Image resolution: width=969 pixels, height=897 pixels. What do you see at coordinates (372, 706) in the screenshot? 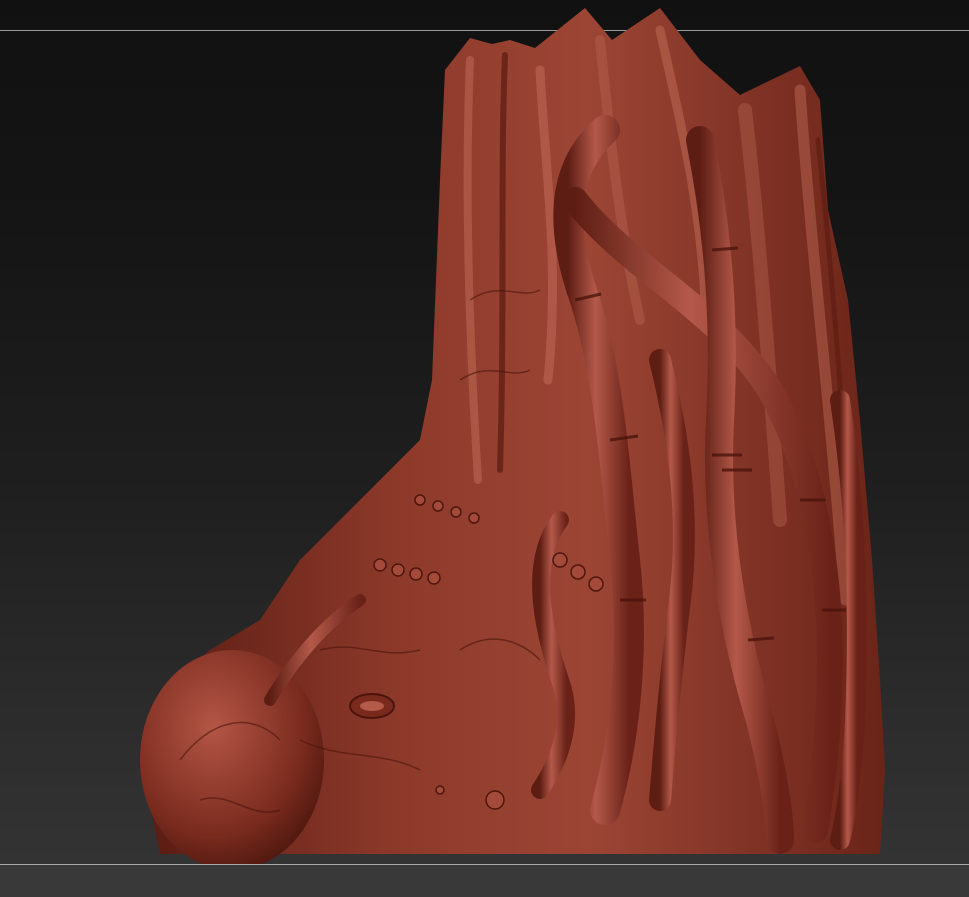
I see `model-lens-detail` at bounding box center [372, 706].